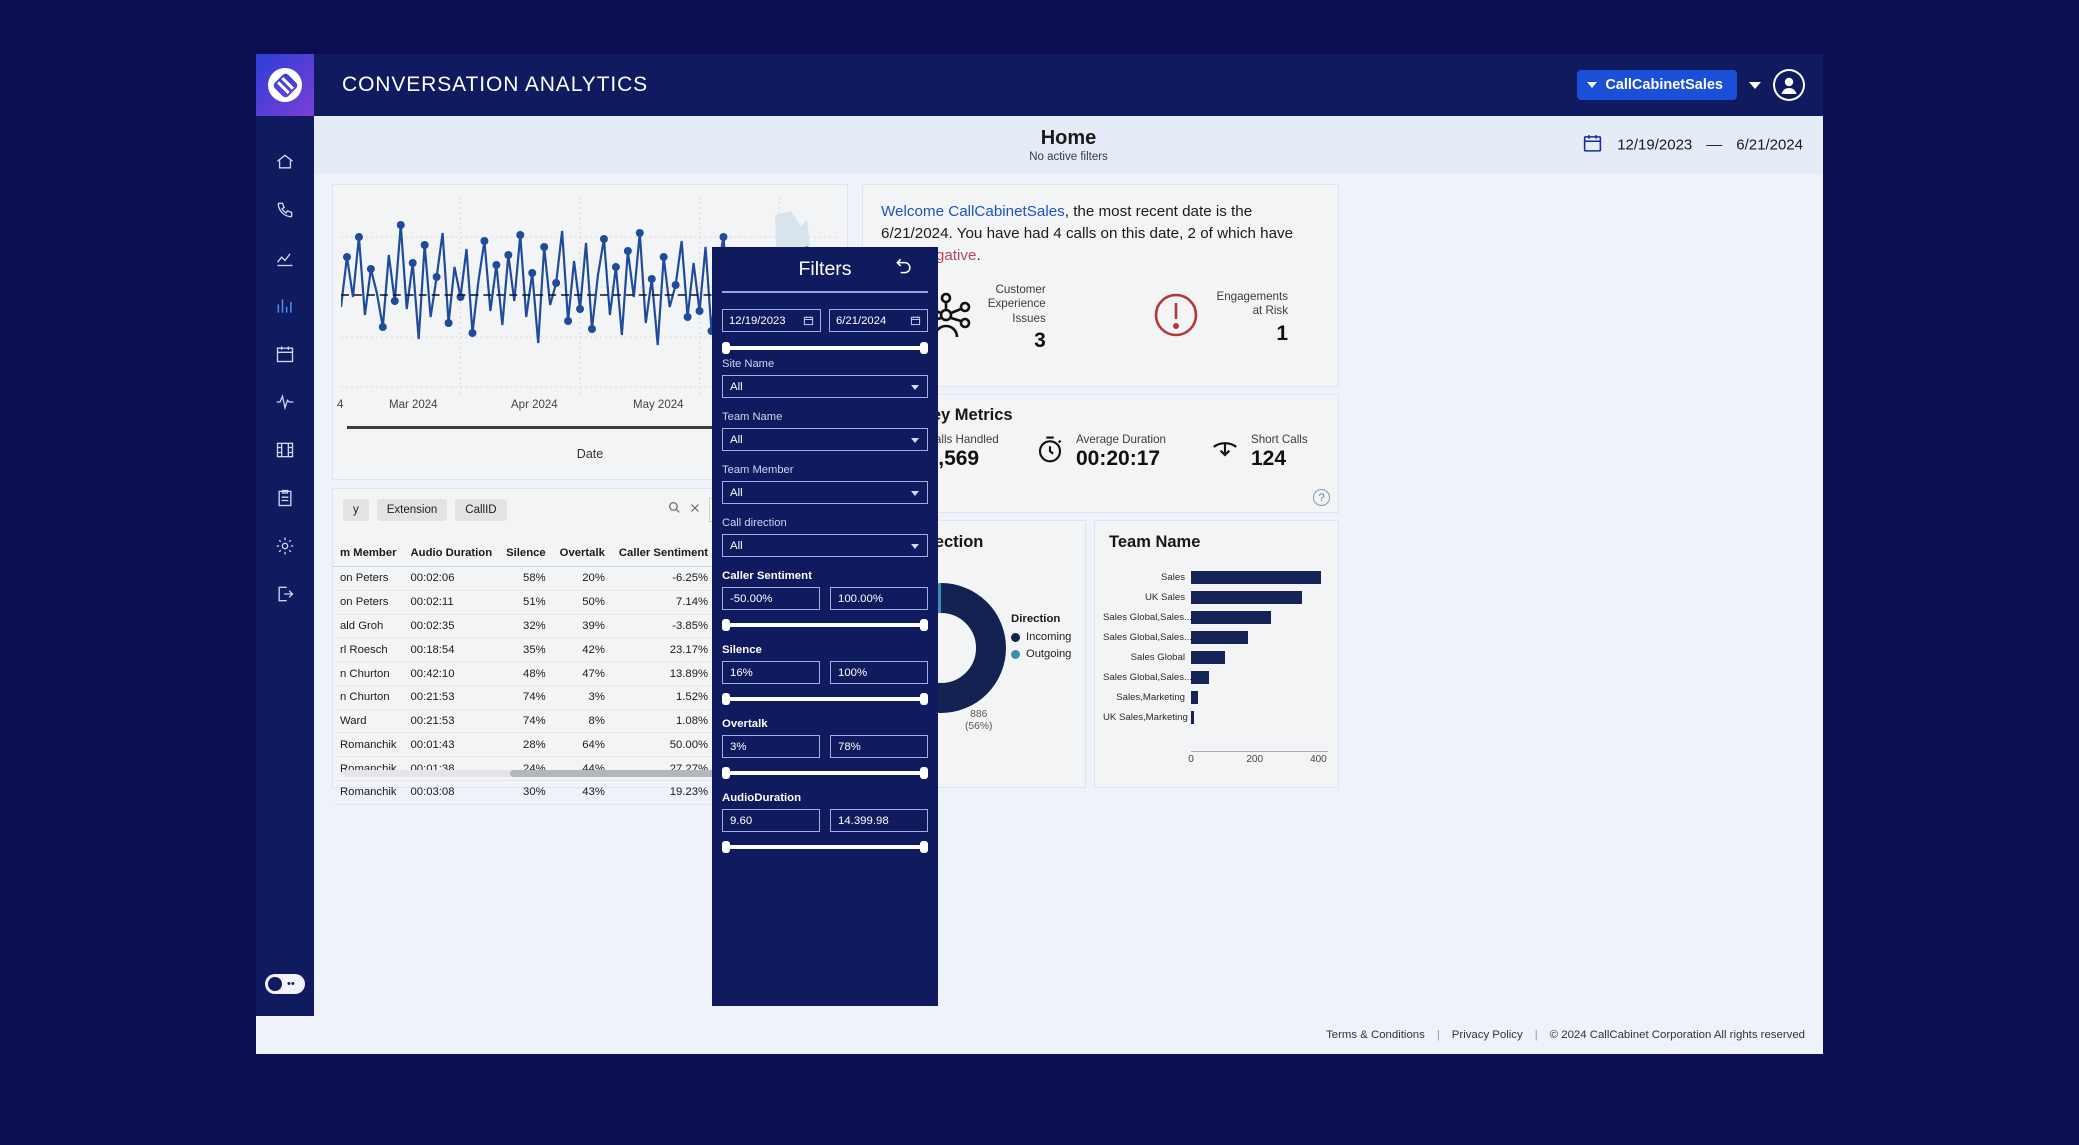  Describe the element at coordinates (285, 594) in the screenshot. I see `sidebar-item-logout` at that location.